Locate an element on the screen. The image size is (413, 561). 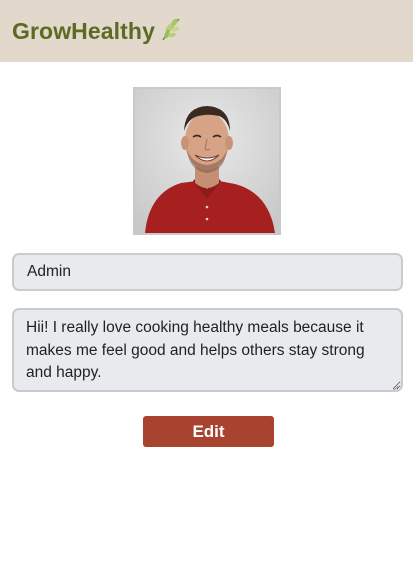
name-field: Admin is located at coordinates (207, 272).